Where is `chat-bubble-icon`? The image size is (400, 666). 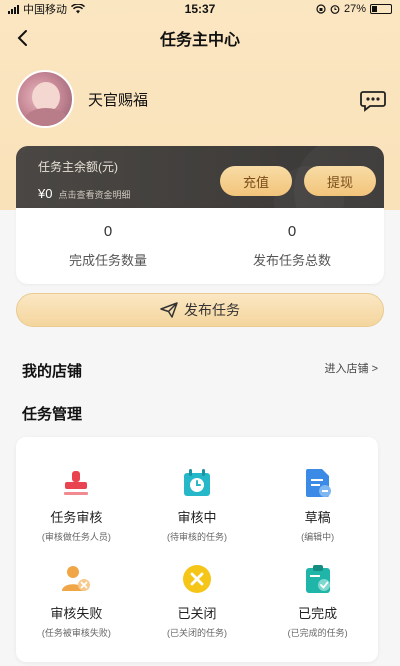 chat-bubble-icon is located at coordinates (373, 101).